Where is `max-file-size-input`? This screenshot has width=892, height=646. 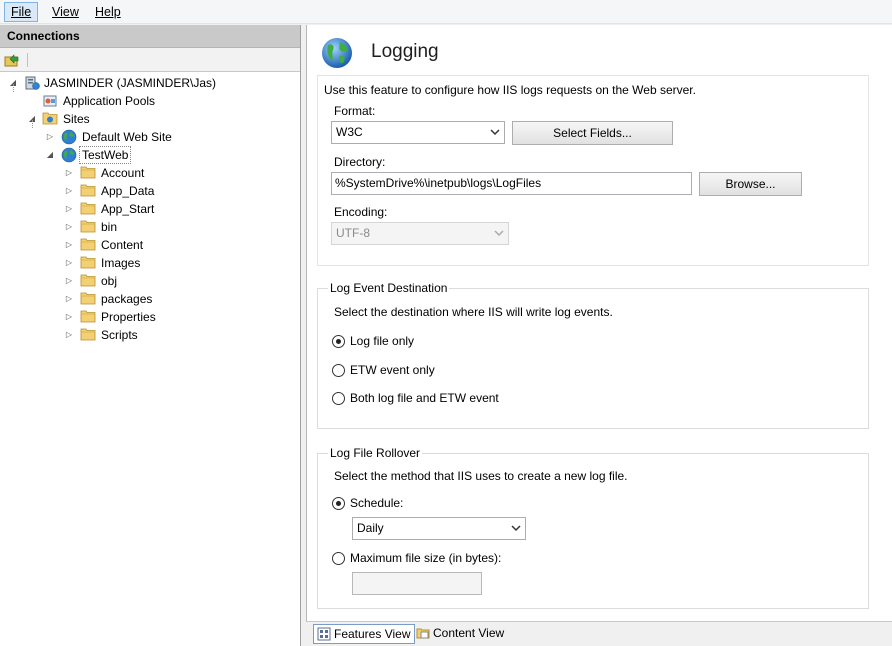
max-file-size-input is located at coordinates (417, 583).